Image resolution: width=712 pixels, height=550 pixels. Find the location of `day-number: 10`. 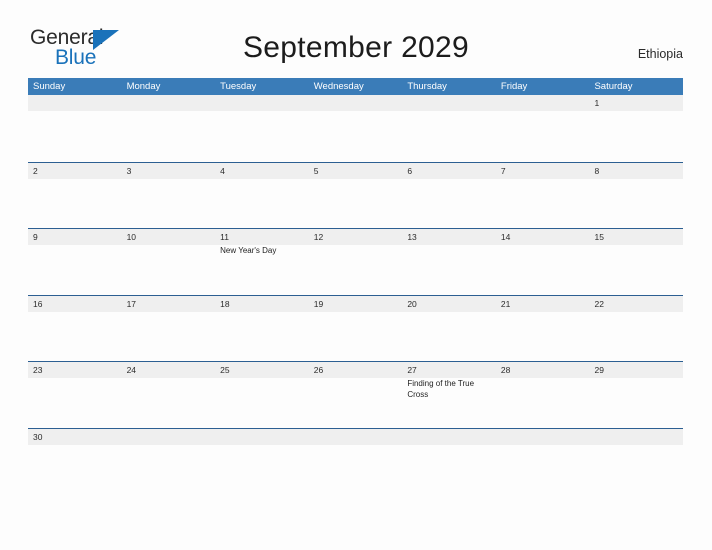

day-number: 10 is located at coordinates (131, 237).